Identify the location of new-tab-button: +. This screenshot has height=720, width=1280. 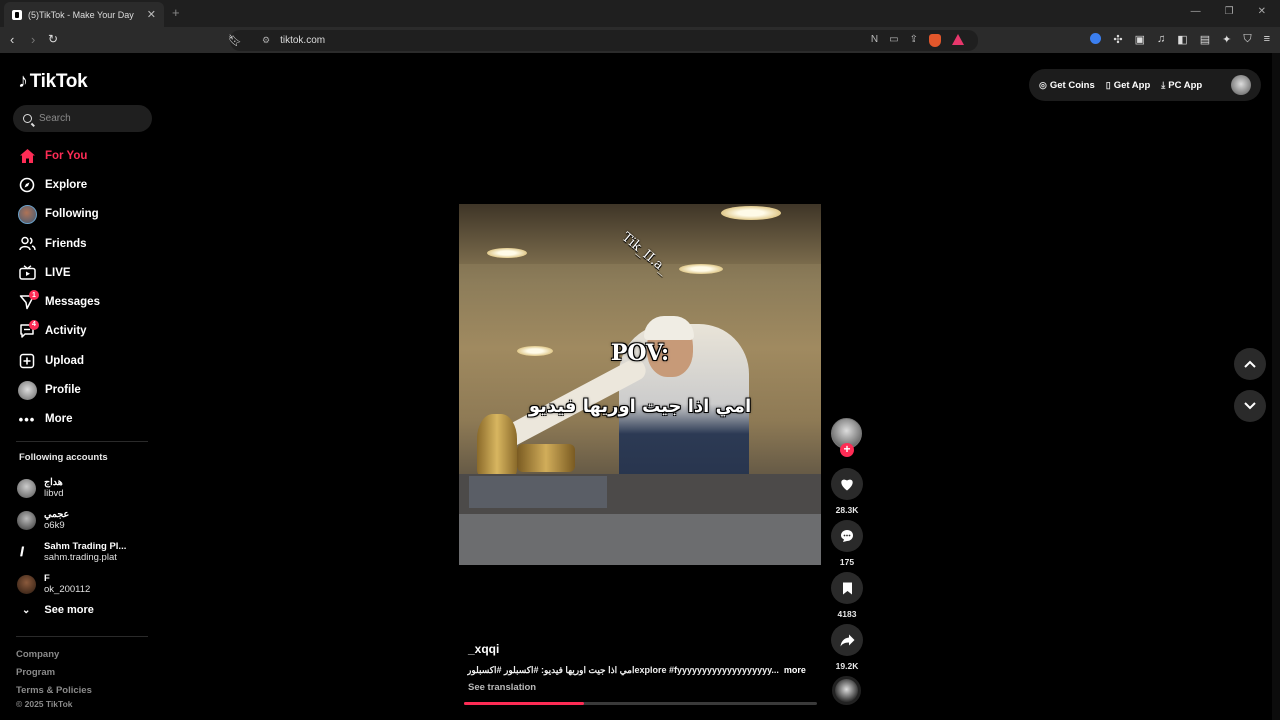
(176, 12).